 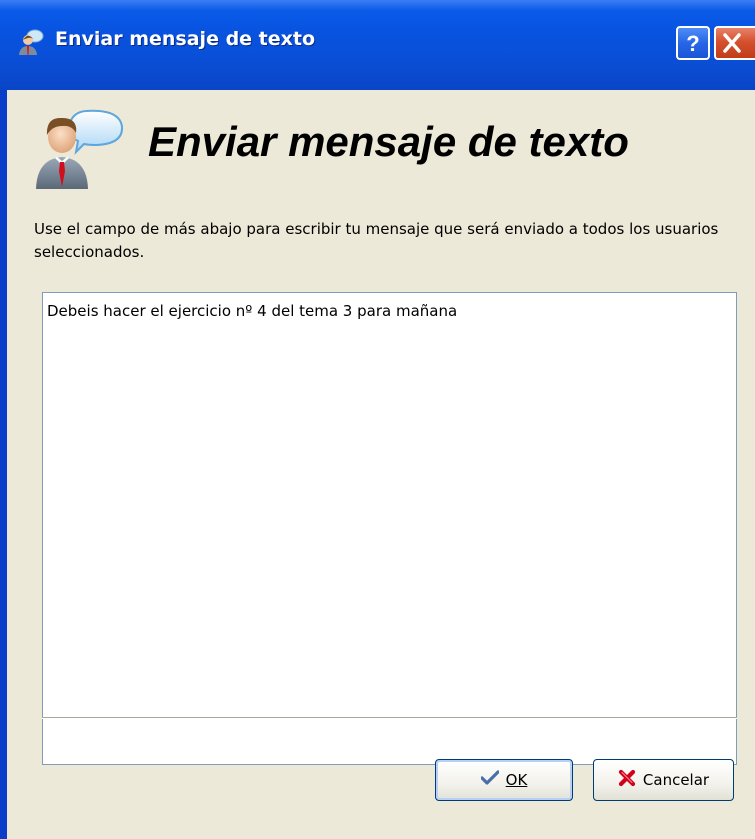 I want to click on user-message-icon, so click(x=31, y=42).